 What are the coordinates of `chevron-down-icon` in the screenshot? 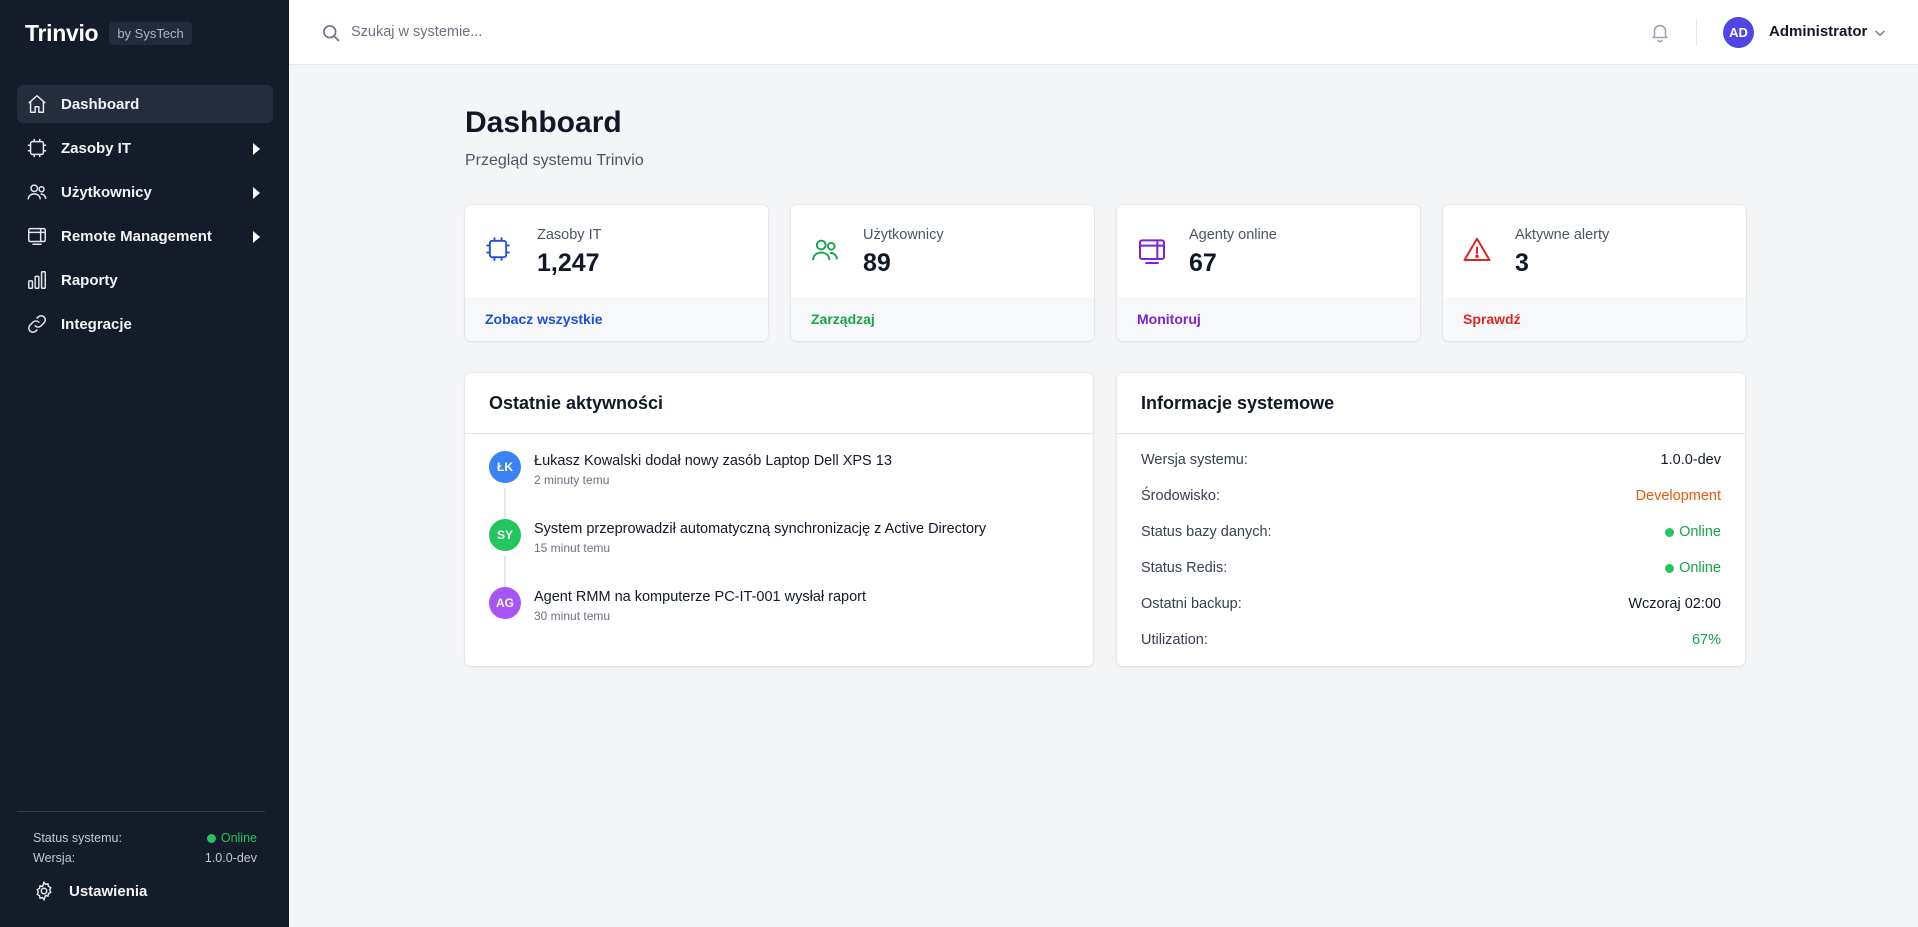 It's located at (1880, 33).